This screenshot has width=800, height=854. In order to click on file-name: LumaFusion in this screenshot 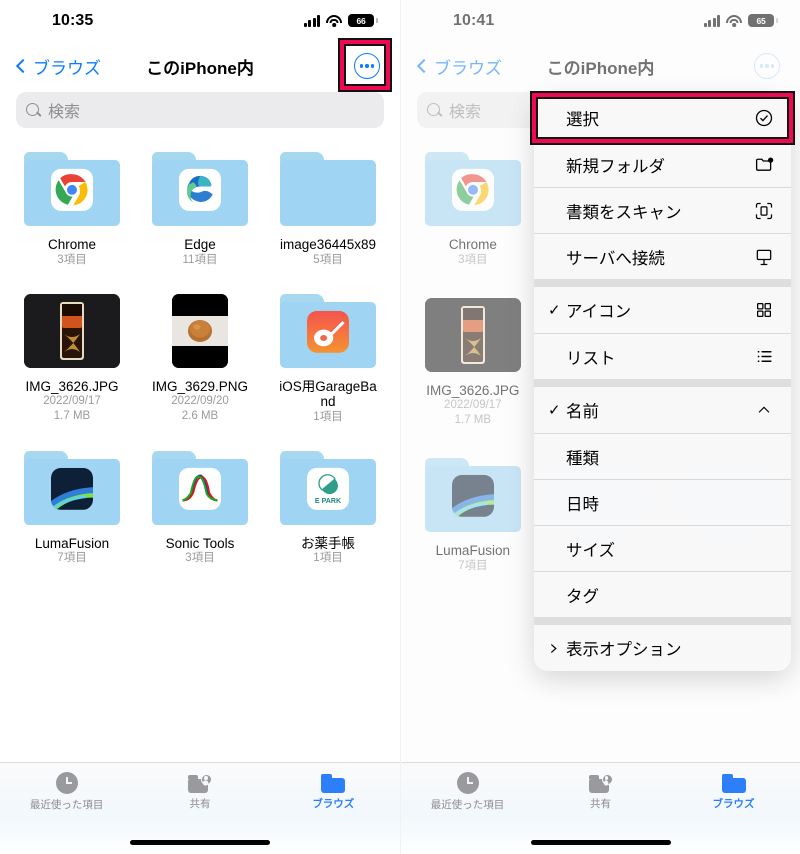, I will do `click(72, 543)`.